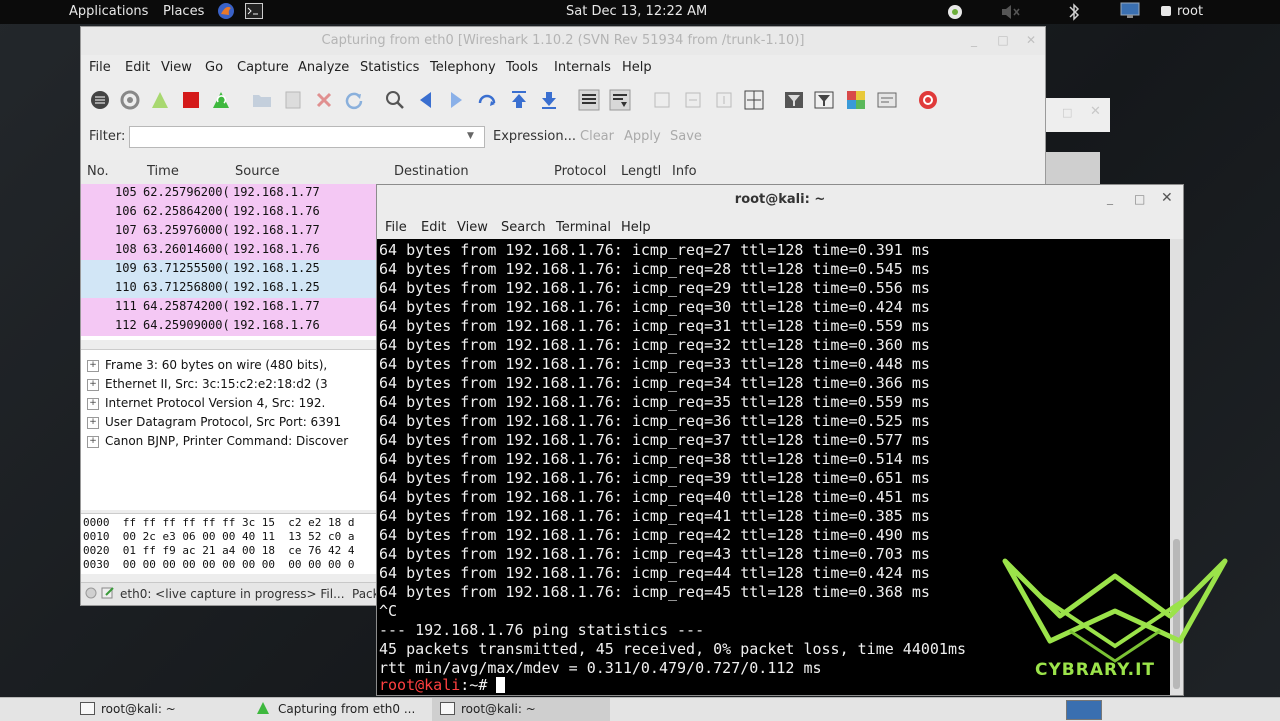 This screenshot has height=721, width=1280. Describe the element at coordinates (662, 100) in the screenshot. I see `zoom-in-icon` at that location.